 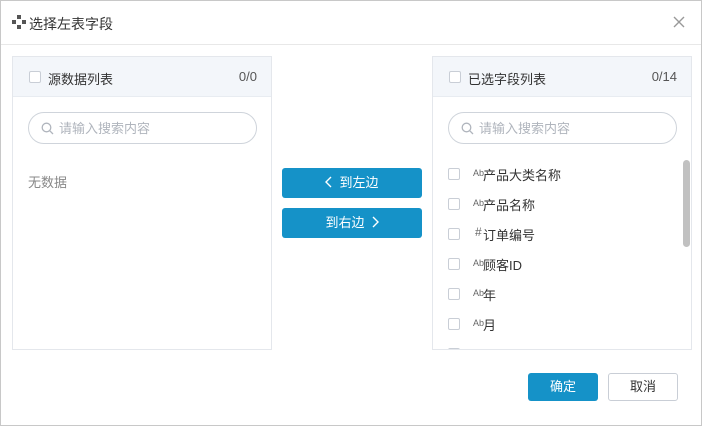 What do you see at coordinates (247, 76) in the screenshot?
I see `source-panel-count: 0/0` at bounding box center [247, 76].